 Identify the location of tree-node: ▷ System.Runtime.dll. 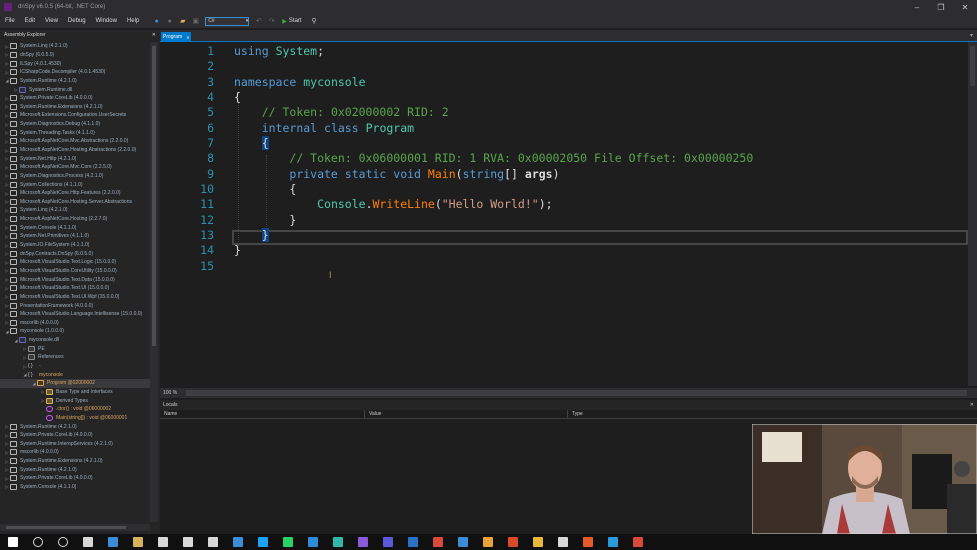
(75, 89).